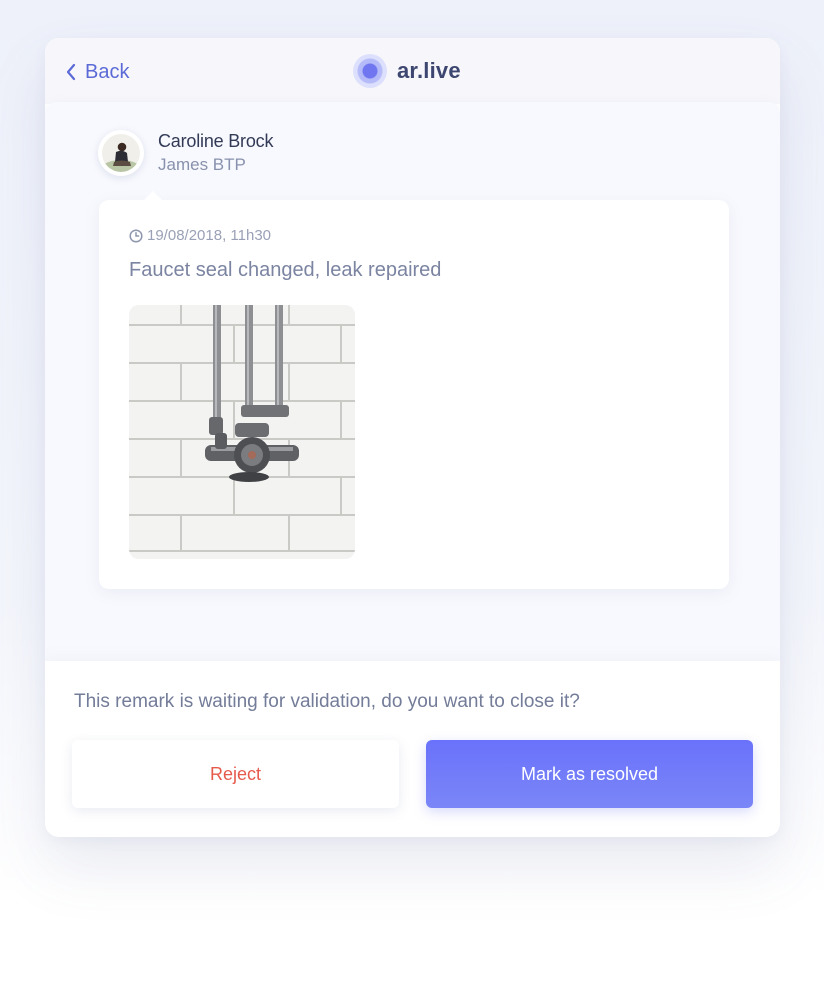  Describe the element at coordinates (107, 72) in the screenshot. I see `back-label: Back` at that location.